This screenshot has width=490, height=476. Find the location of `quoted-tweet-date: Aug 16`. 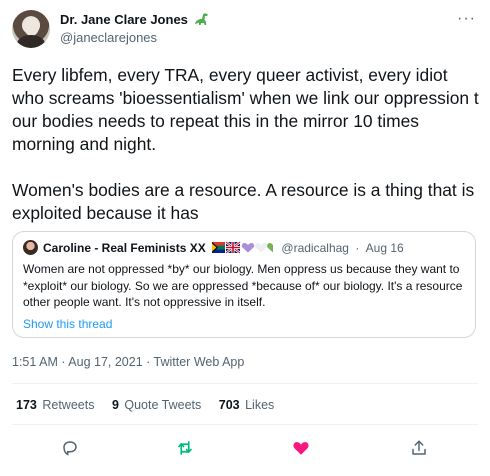

quoted-tweet-date: Aug 16 is located at coordinates (384, 248).